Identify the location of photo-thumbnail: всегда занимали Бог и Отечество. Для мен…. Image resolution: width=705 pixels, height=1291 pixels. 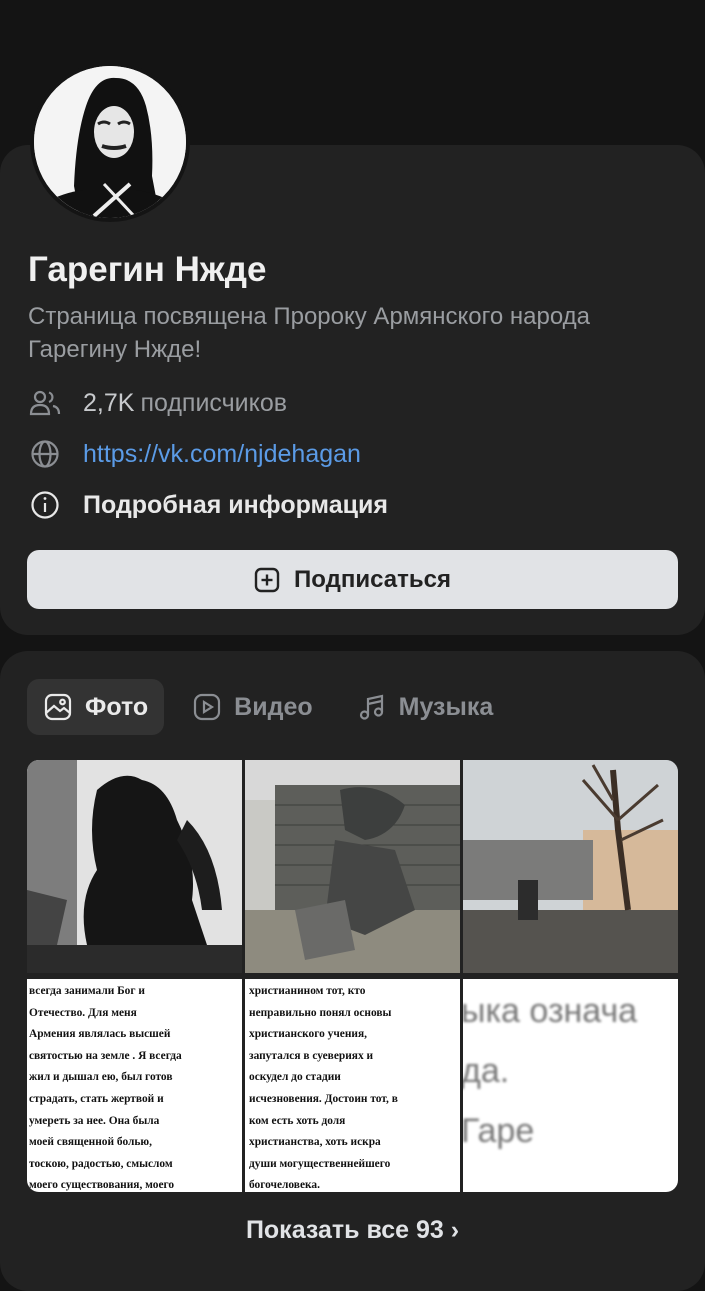
(134, 1085).